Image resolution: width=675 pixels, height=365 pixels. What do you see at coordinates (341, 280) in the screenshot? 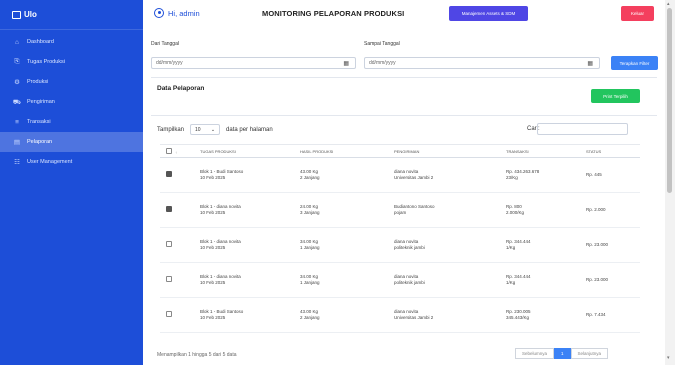
I see `result-cell: 34.00 Kg 1 Janjang` at bounding box center [341, 280].